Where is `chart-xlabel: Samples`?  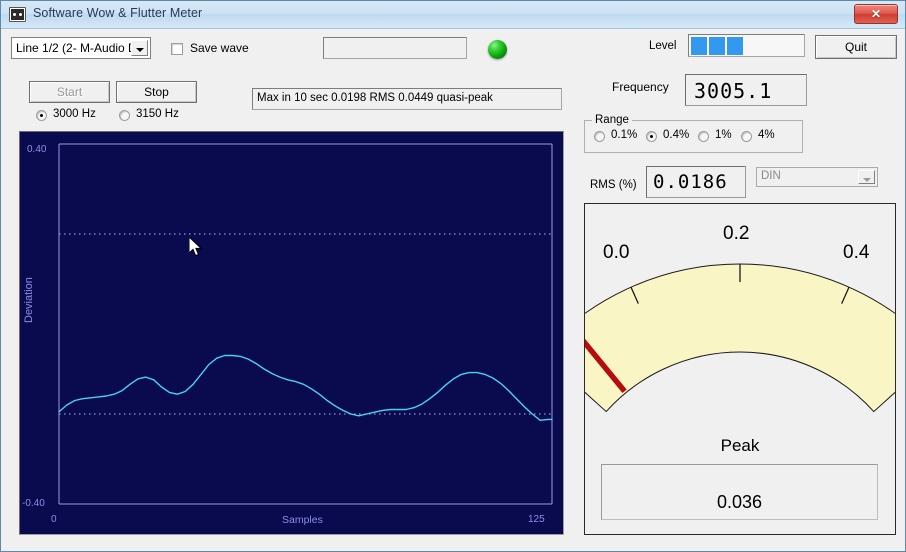
chart-xlabel: Samples is located at coordinates (302, 520).